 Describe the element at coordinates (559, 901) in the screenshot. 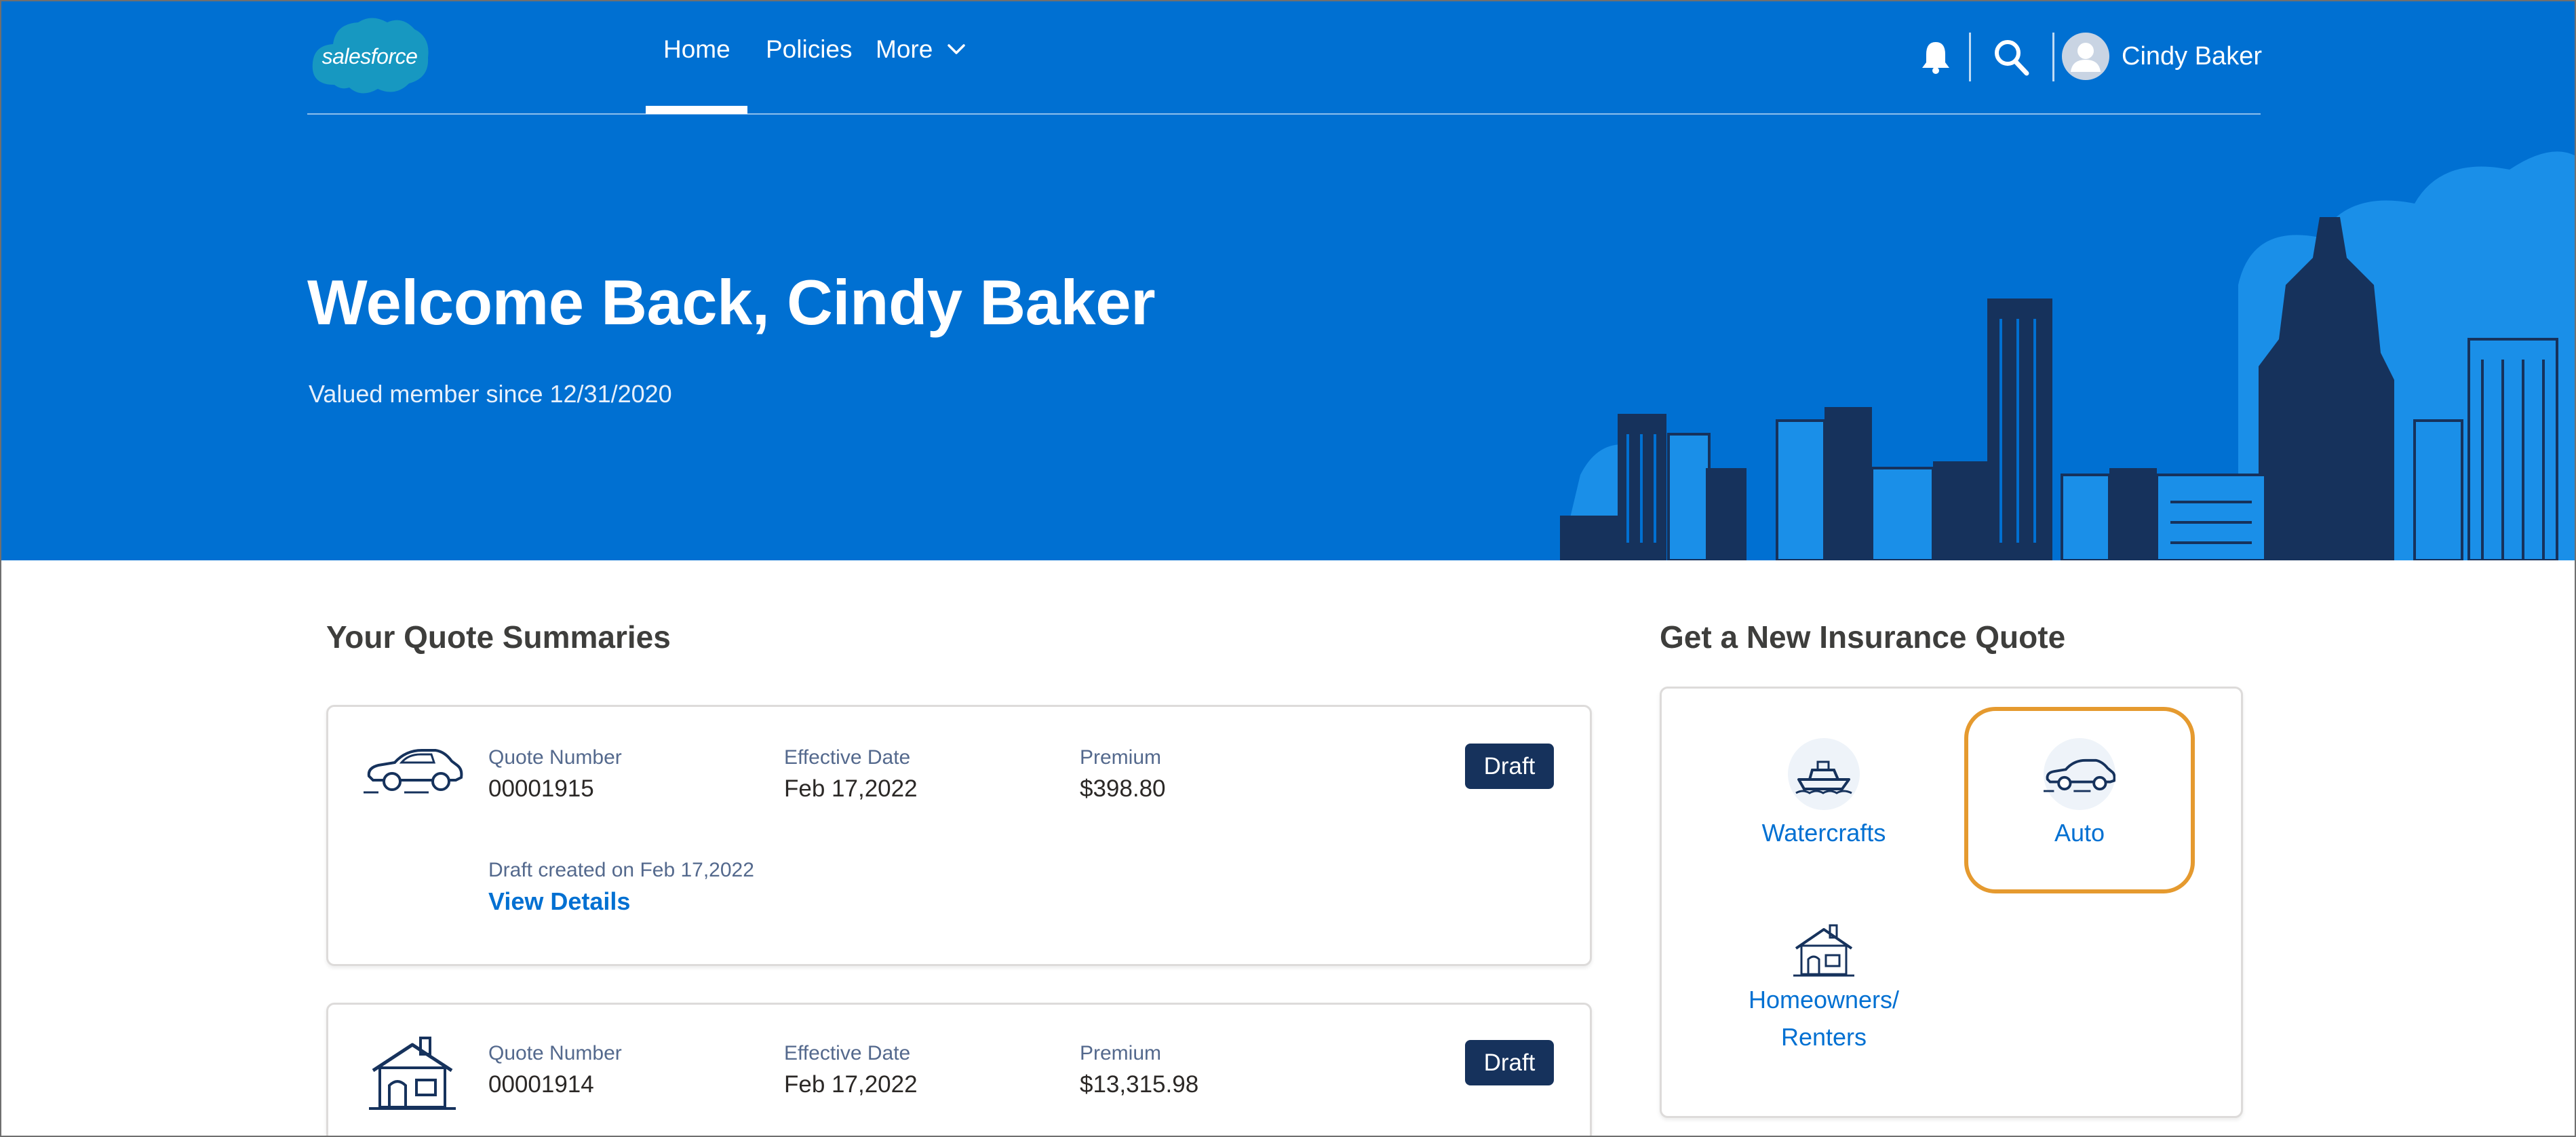

I see `view-details-link: View Details` at that location.